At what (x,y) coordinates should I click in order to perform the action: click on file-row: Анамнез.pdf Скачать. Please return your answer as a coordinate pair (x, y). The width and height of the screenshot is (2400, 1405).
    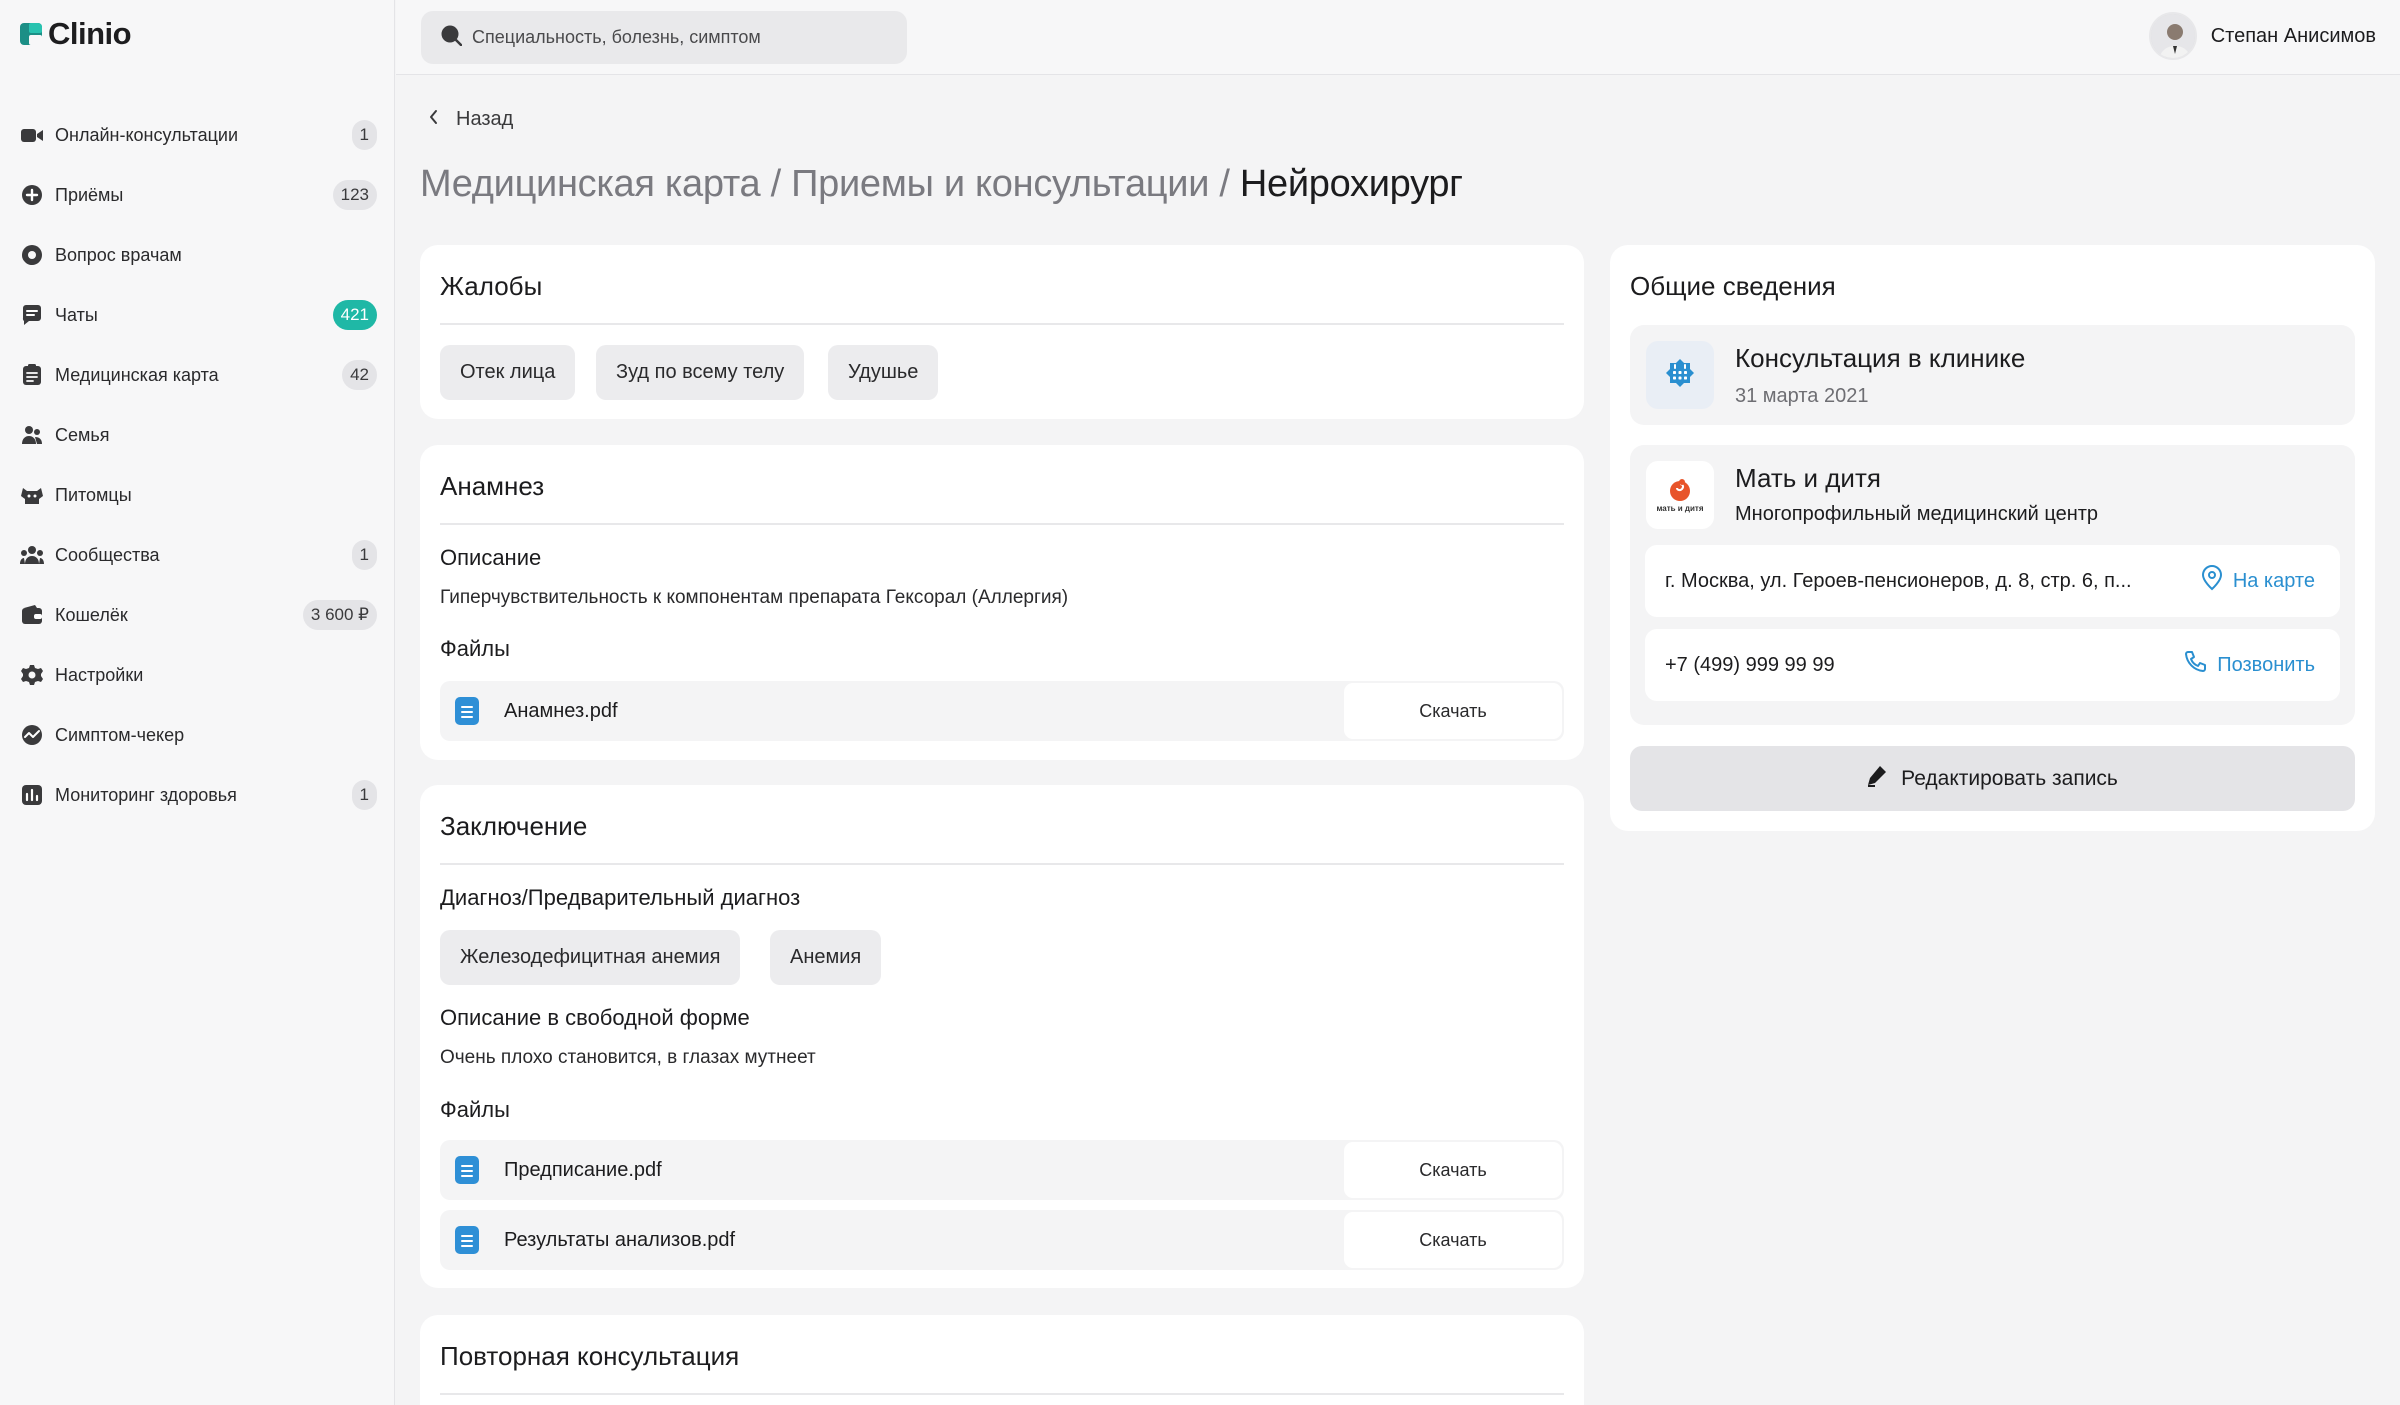
    Looking at the image, I should click on (1002, 711).